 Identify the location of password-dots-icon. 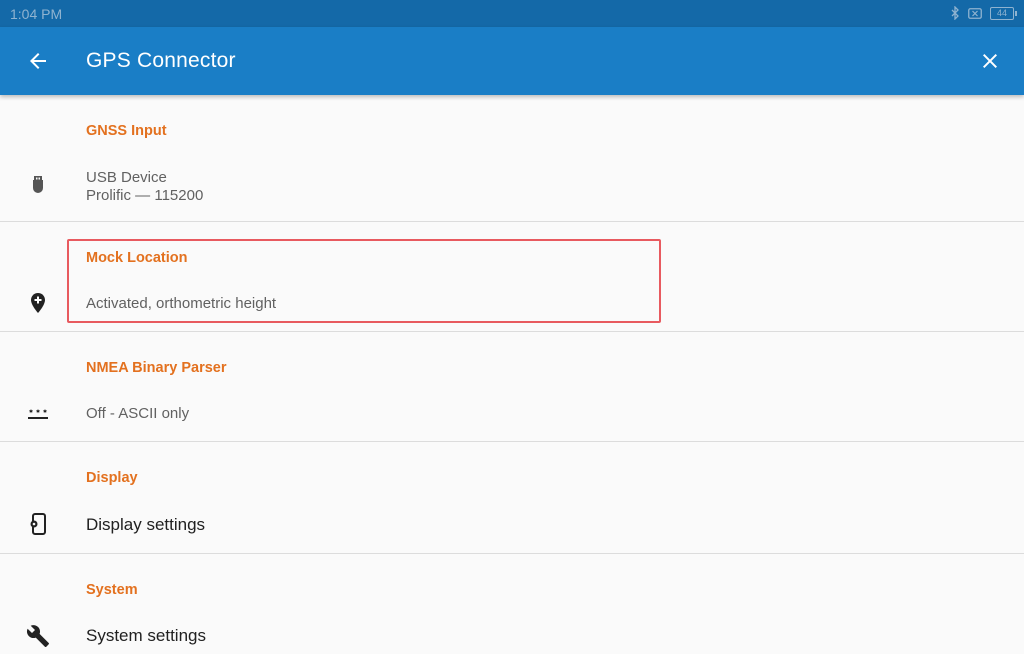
(38, 414).